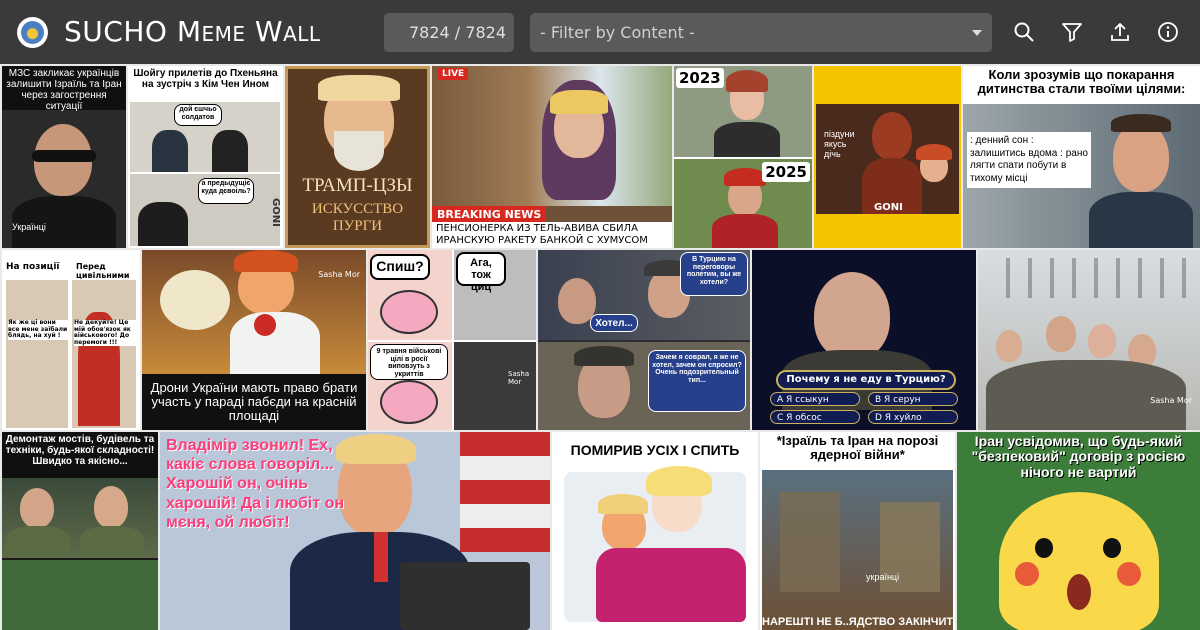 This screenshot has height=630, width=1200. Describe the element at coordinates (226, 191) in the screenshot. I see `speech-bubble: а предыдущіє куда дєвоіль?` at that location.